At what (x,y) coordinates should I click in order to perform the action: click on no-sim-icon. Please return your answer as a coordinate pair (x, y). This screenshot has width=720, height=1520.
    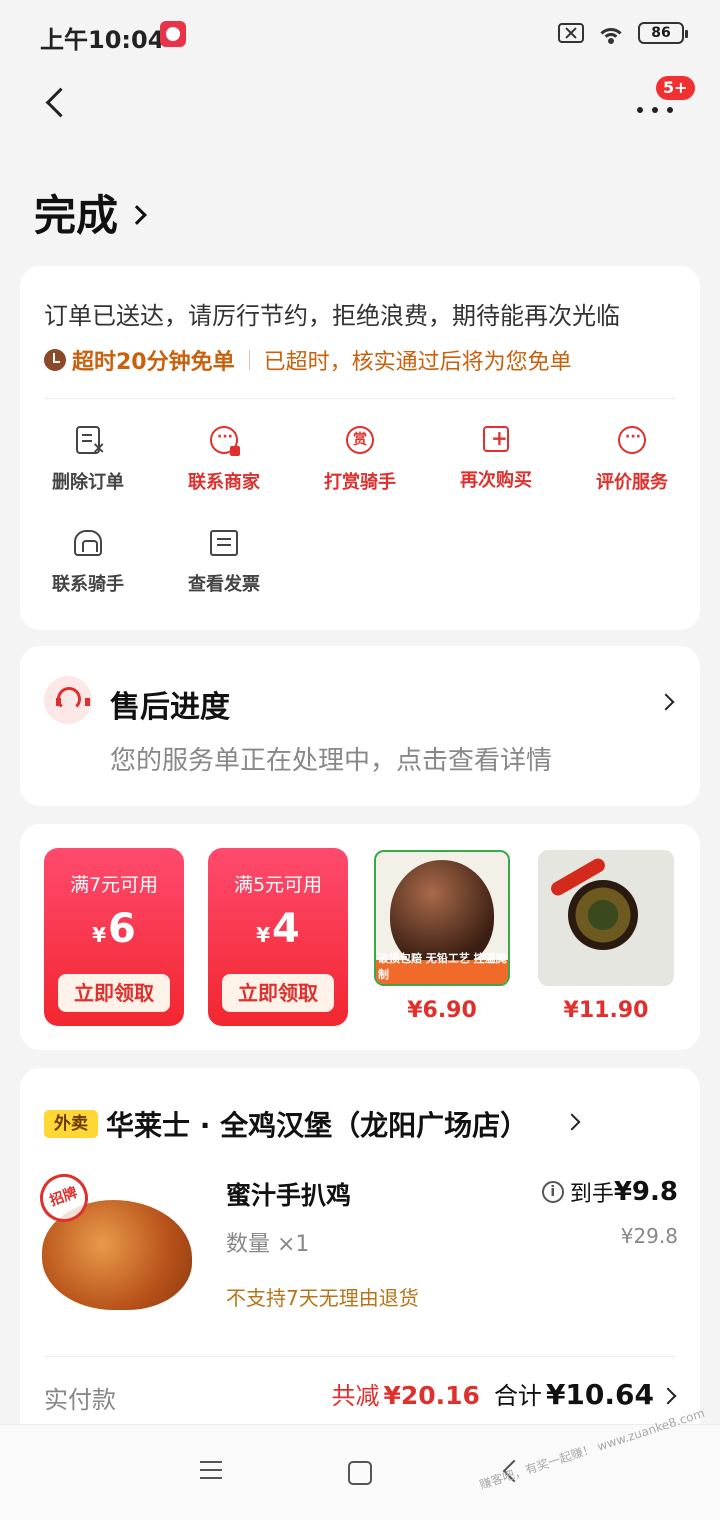
    Looking at the image, I should click on (571, 33).